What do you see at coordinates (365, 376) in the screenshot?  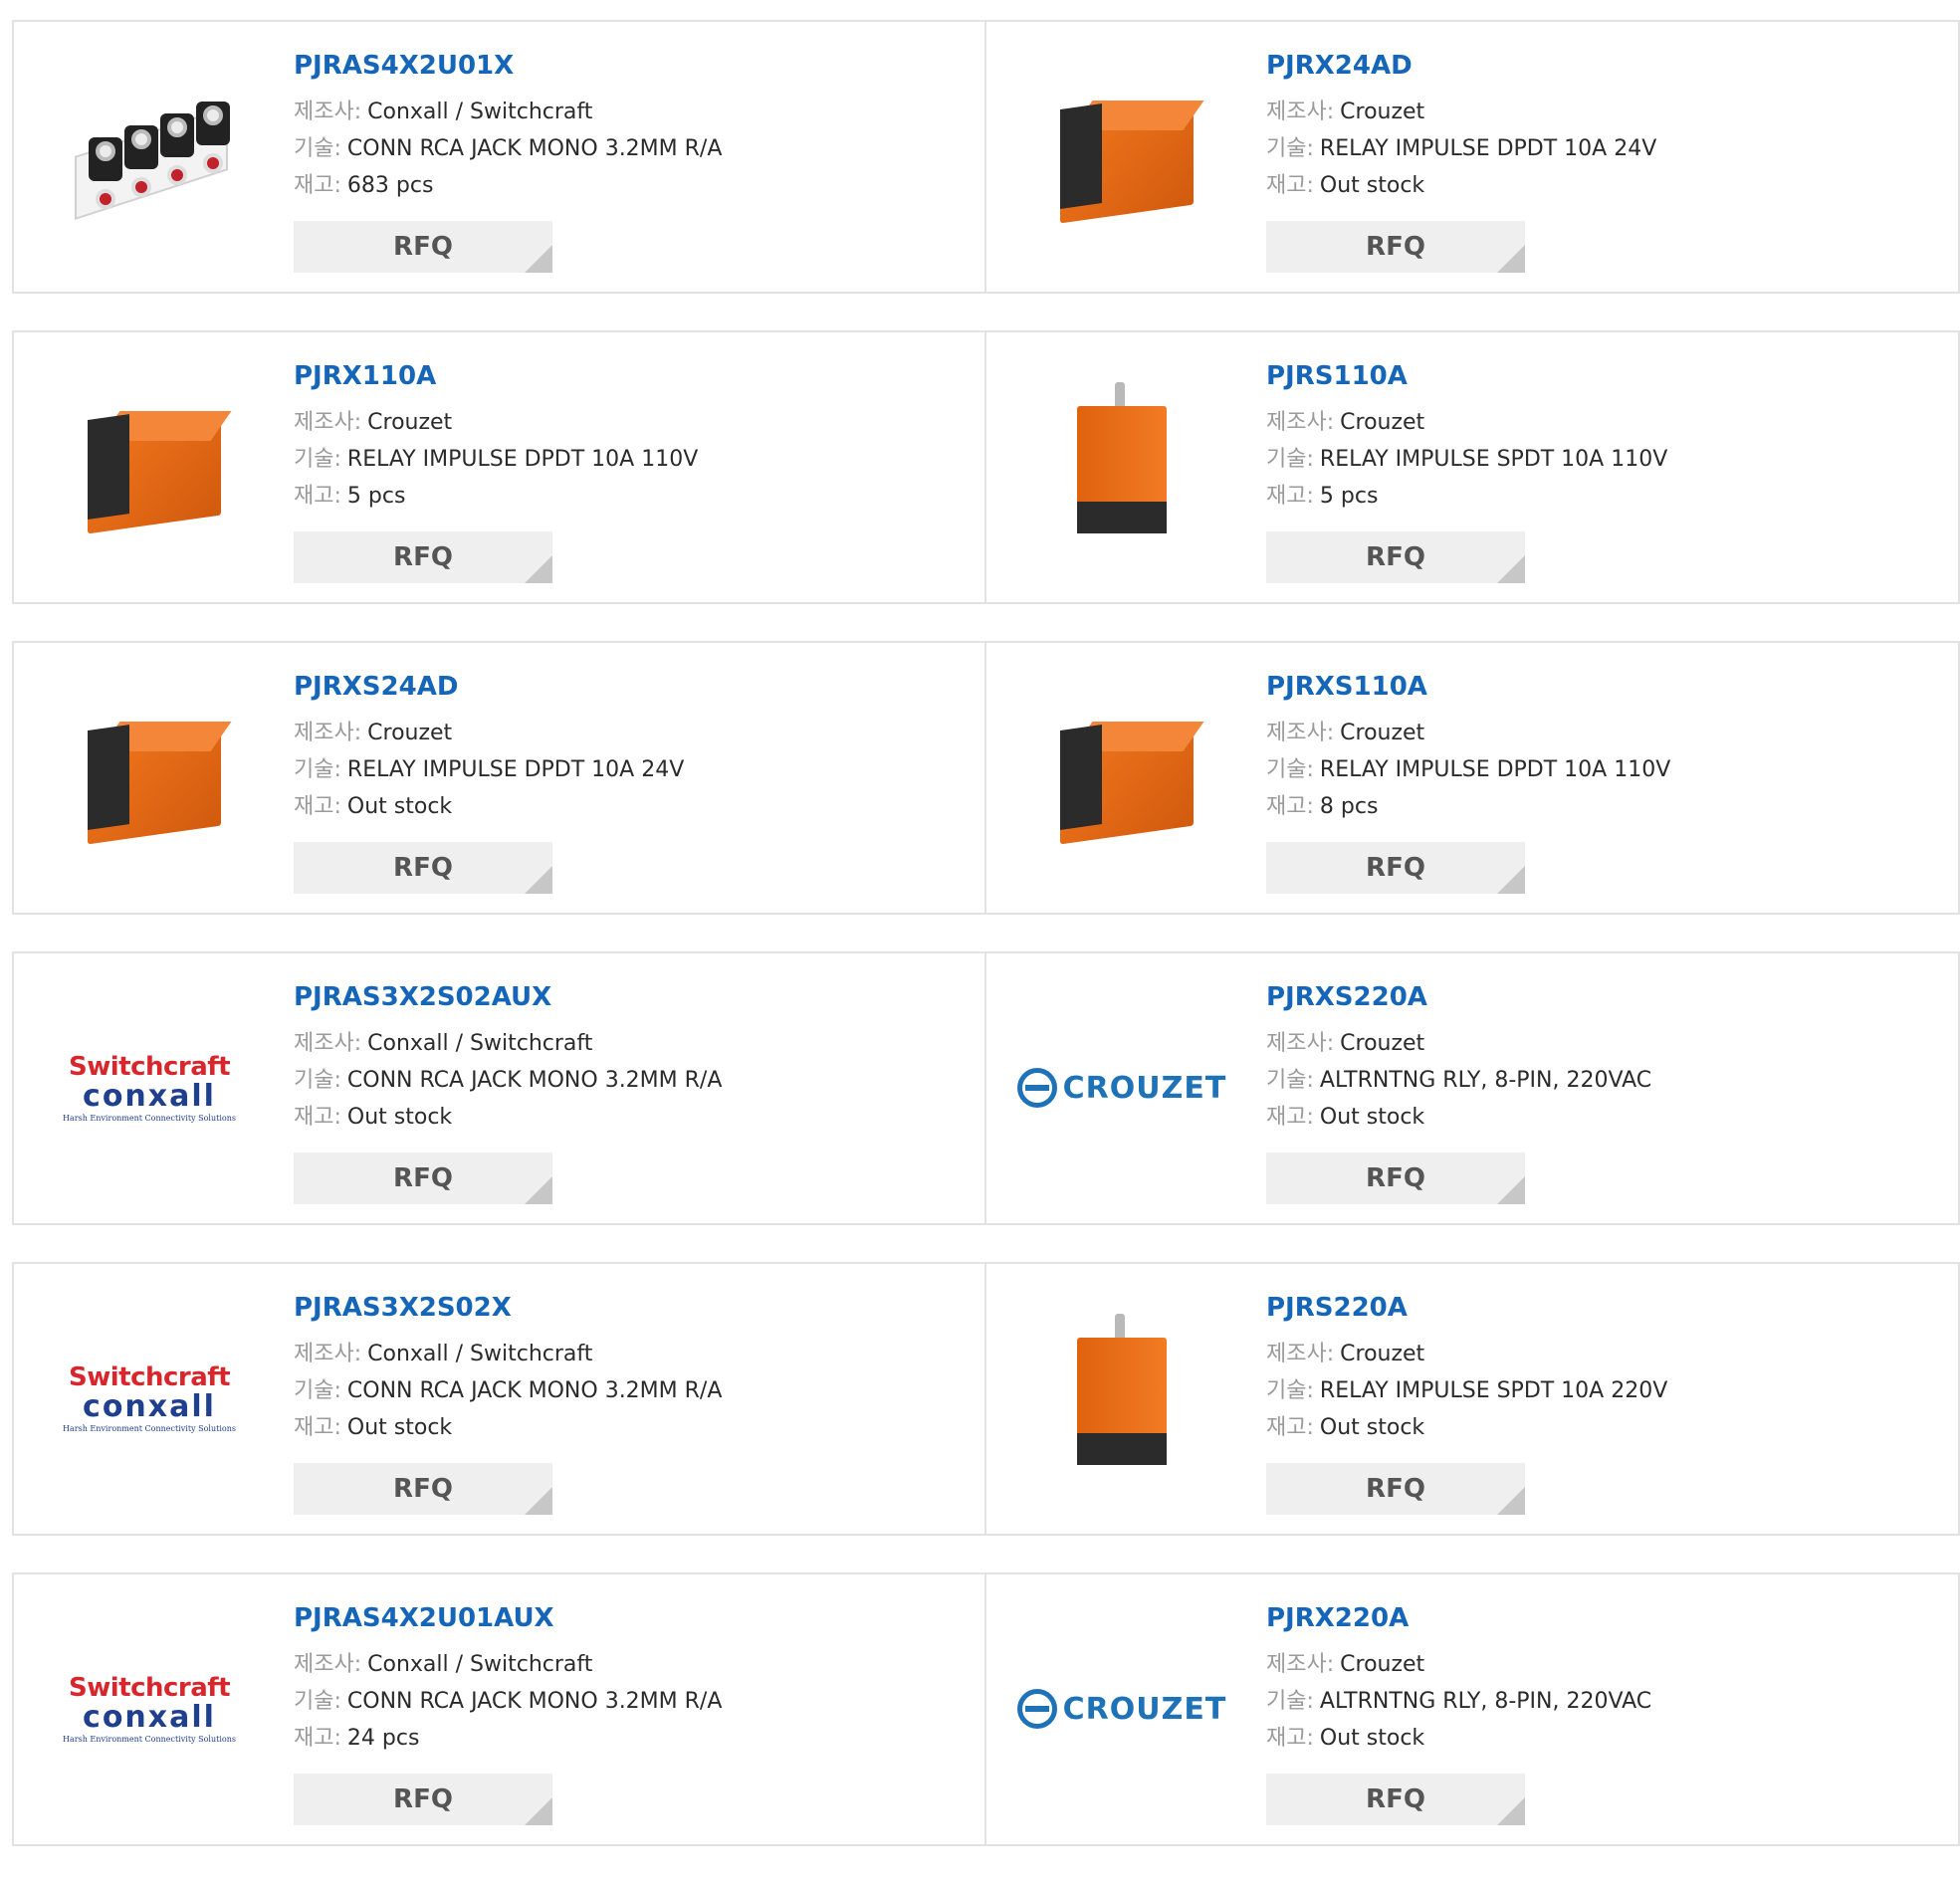 I see `part-number-link: PJRX110A` at bounding box center [365, 376].